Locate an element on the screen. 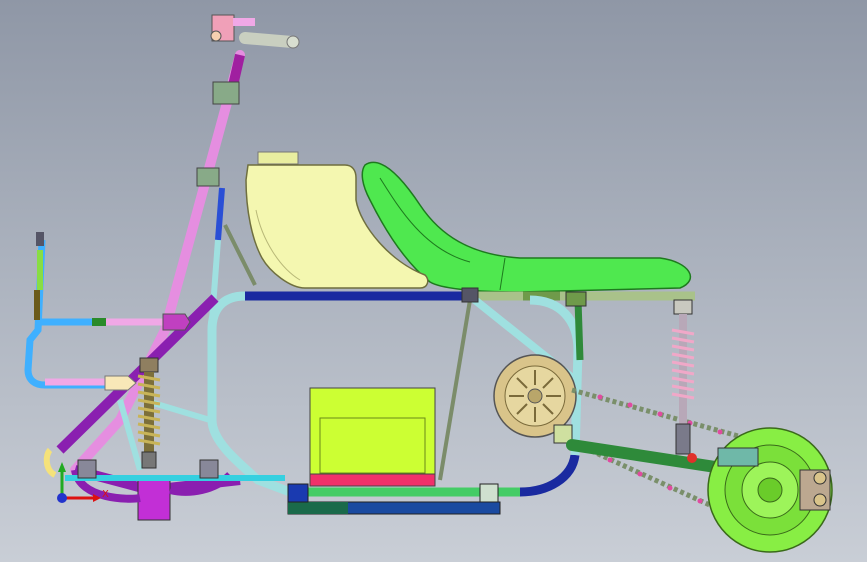 Image resolution: width=867 pixels, height=562 pixels. handlebar-assembly is located at coordinates (255, 31).